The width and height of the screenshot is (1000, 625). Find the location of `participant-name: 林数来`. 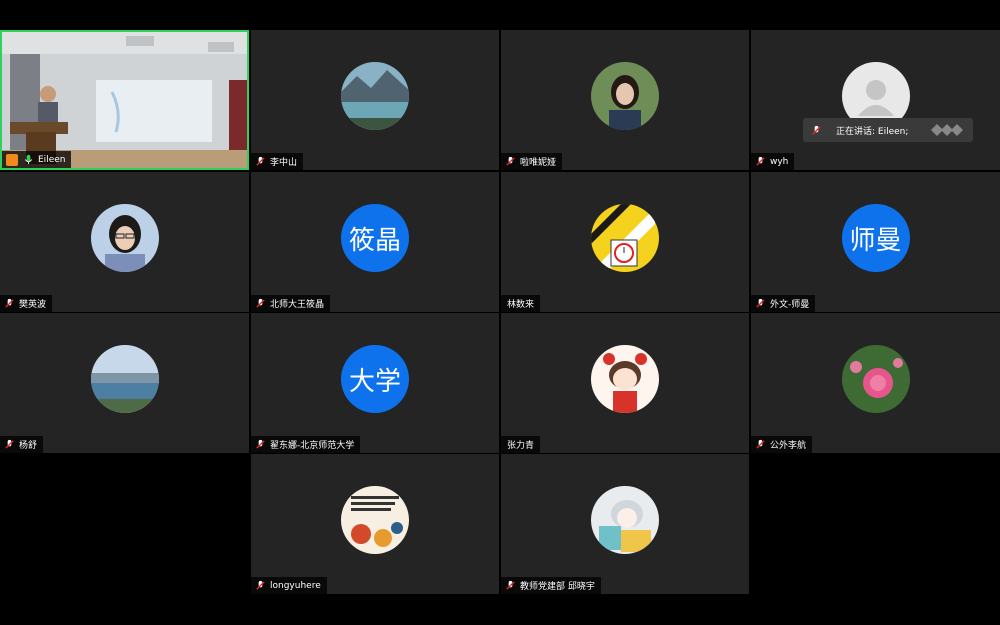

participant-name: 林数来 is located at coordinates (521, 305).